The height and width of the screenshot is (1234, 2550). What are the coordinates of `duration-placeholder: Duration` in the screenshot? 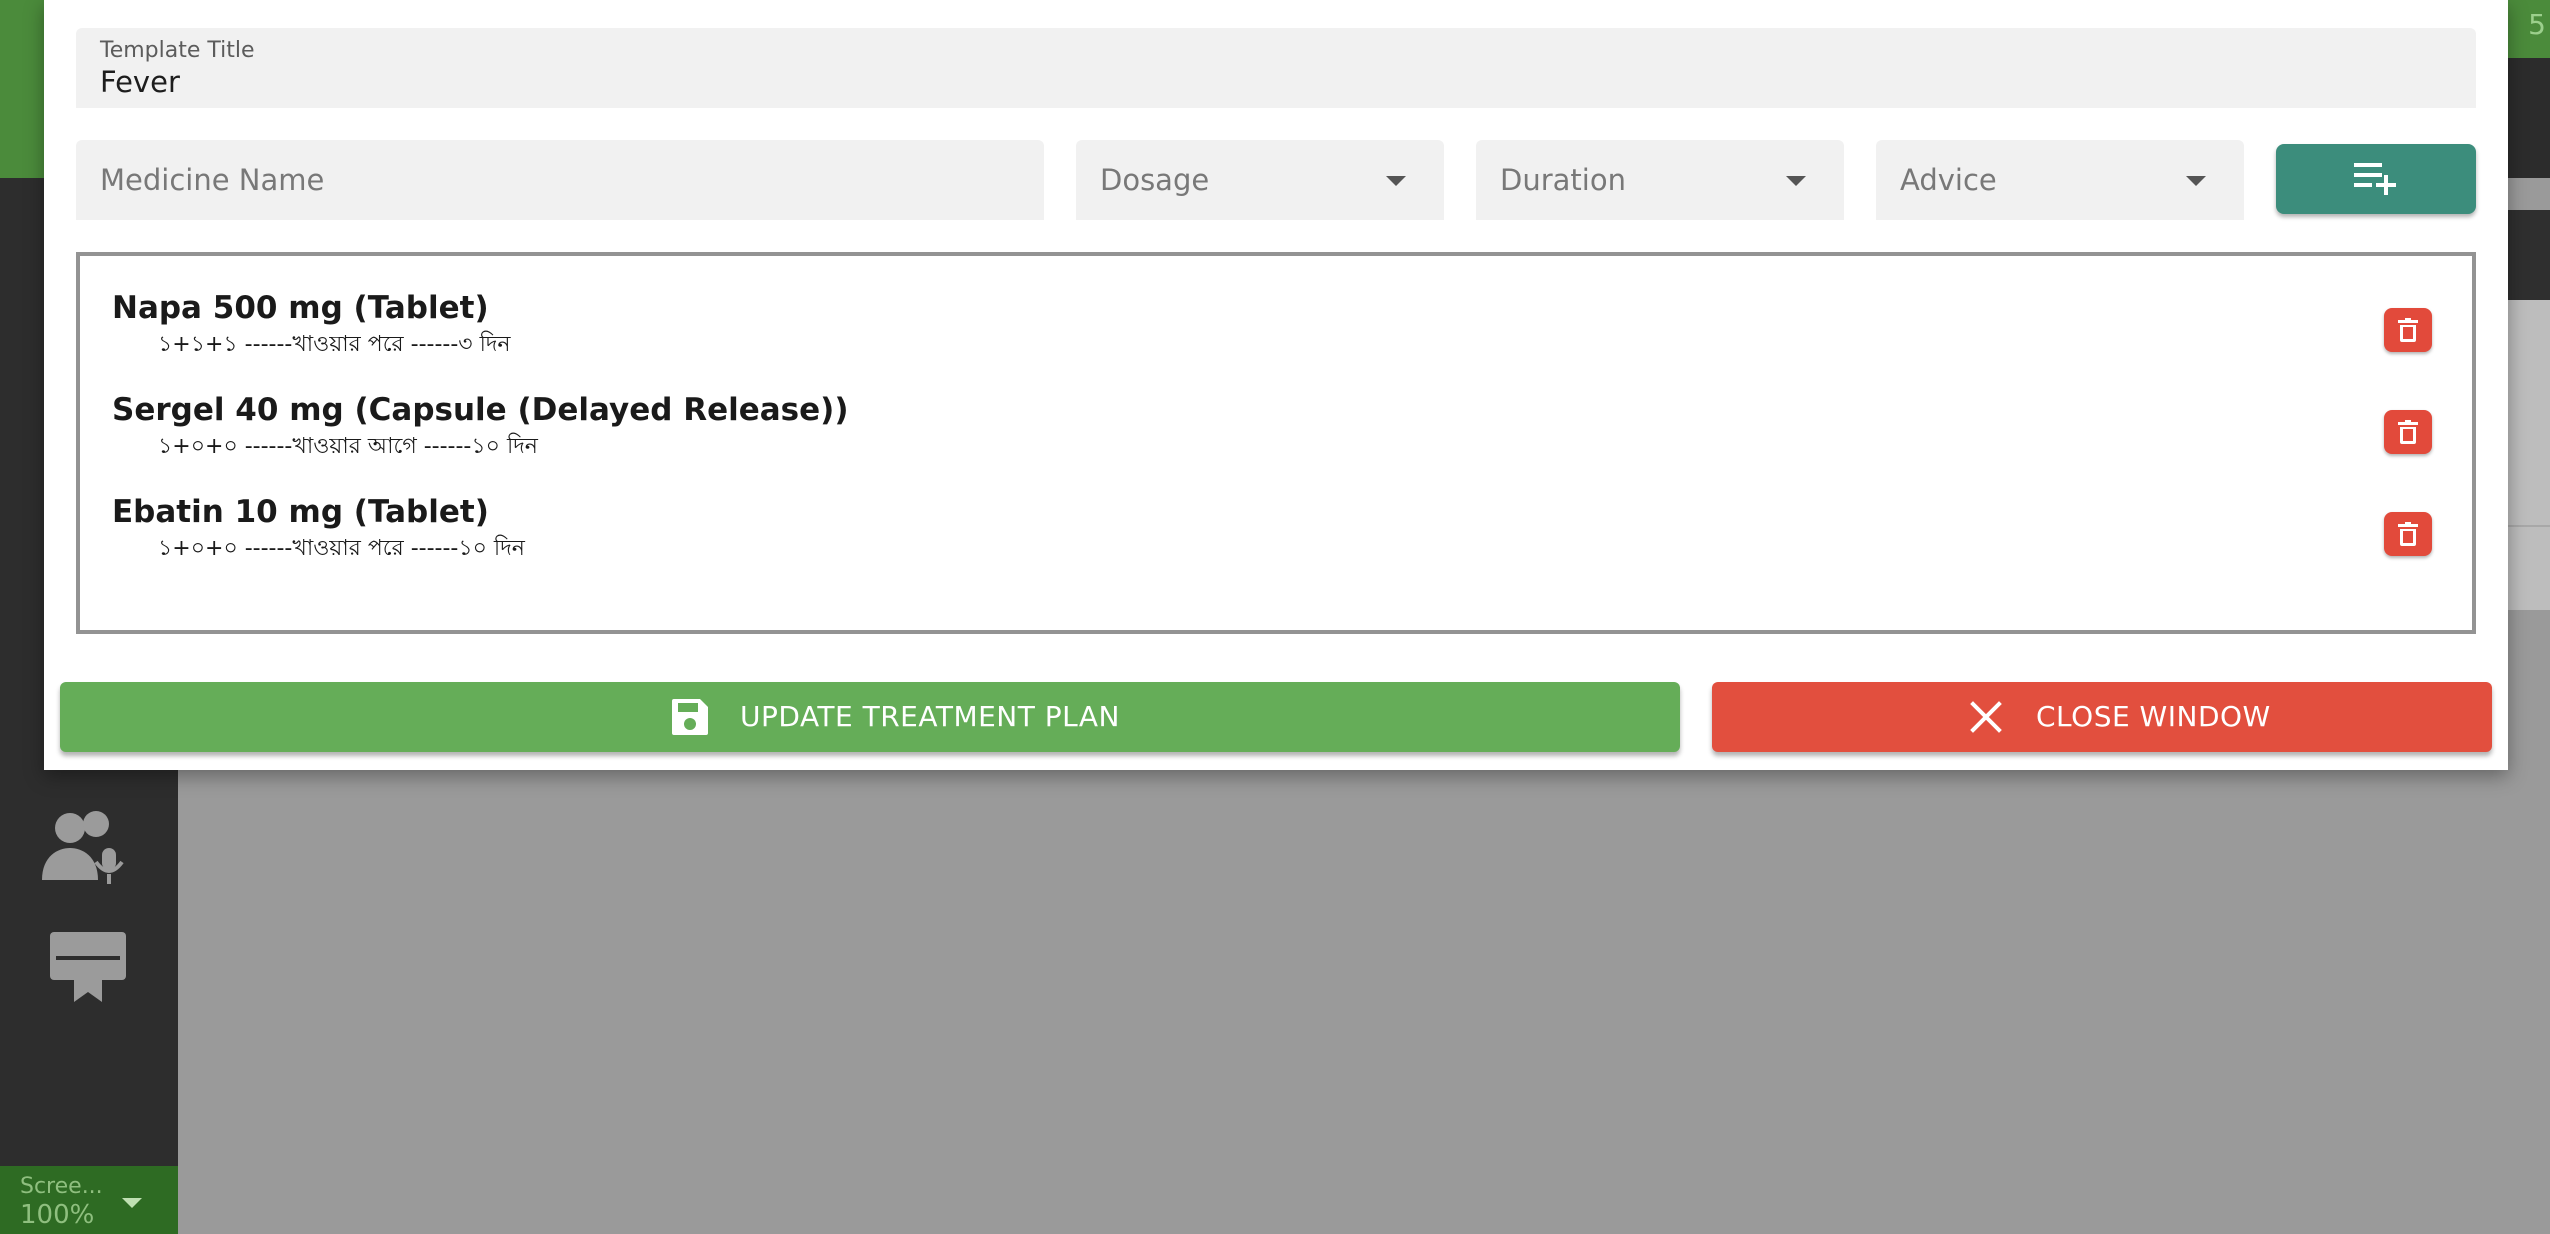 It's located at (1563, 180).